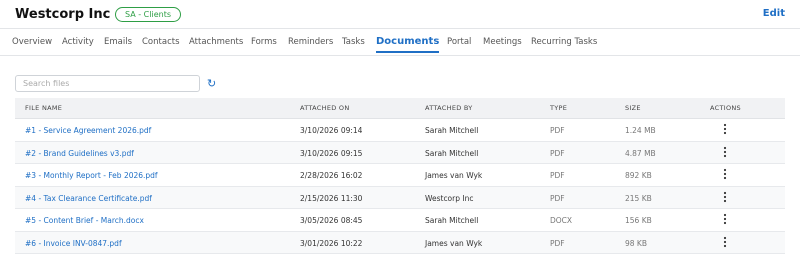 The height and width of the screenshot is (260, 800). Describe the element at coordinates (118, 42) in the screenshot. I see `tab-emails: Emails` at that location.